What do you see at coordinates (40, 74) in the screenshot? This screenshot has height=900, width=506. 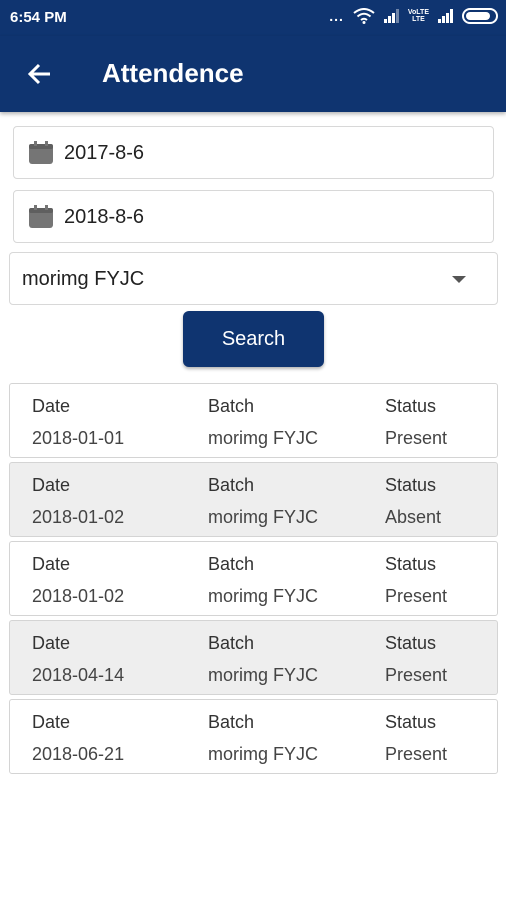 I see `arrow-left-icon` at bounding box center [40, 74].